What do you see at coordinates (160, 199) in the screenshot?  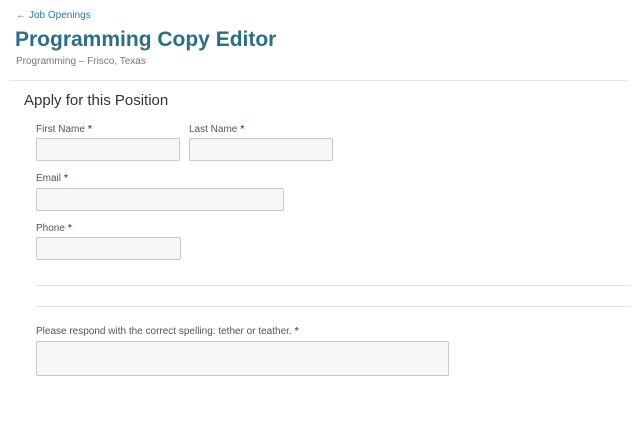 I see `email-input` at bounding box center [160, 199].